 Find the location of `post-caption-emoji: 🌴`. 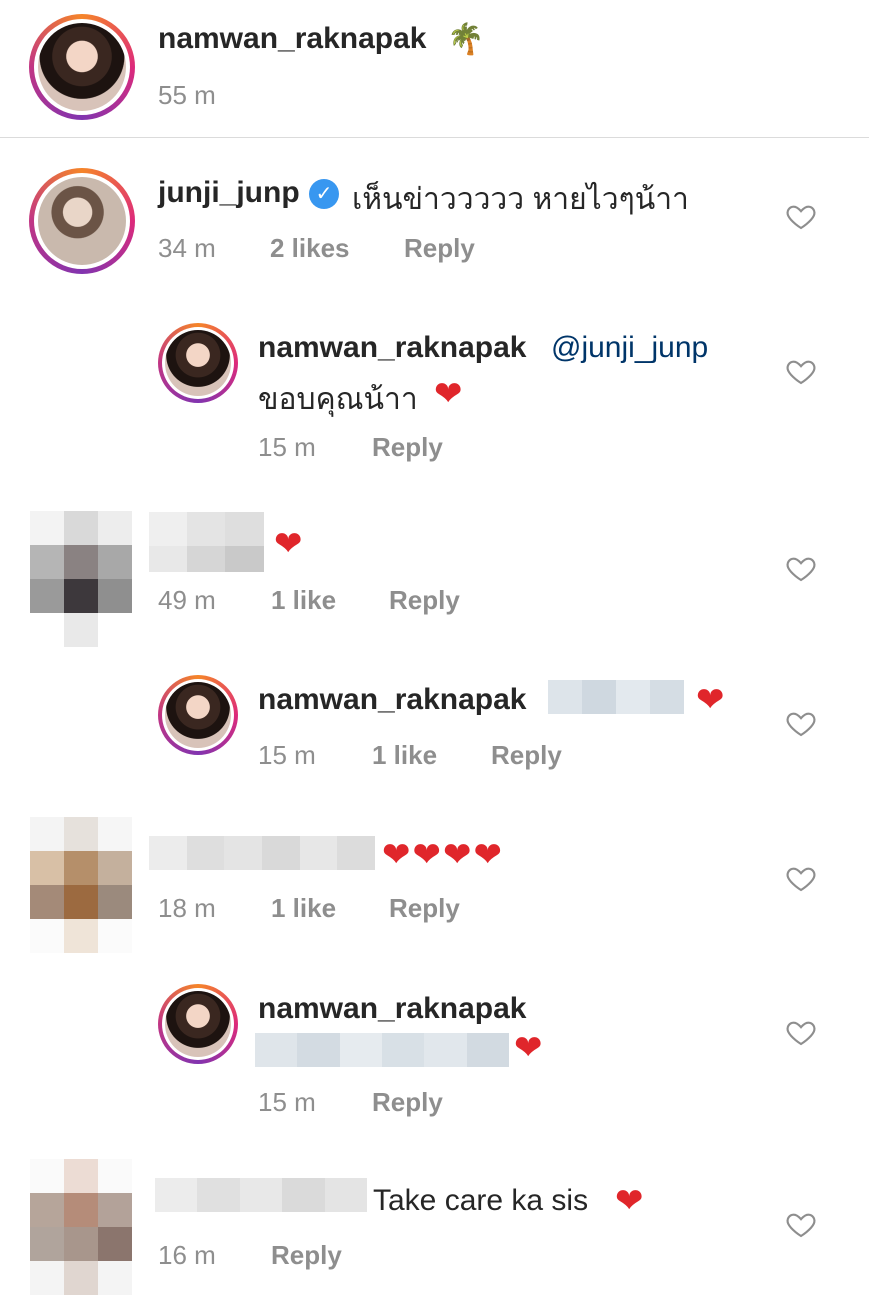

post-caption-emoji: 🌴 is located at coordinates (466, 39).